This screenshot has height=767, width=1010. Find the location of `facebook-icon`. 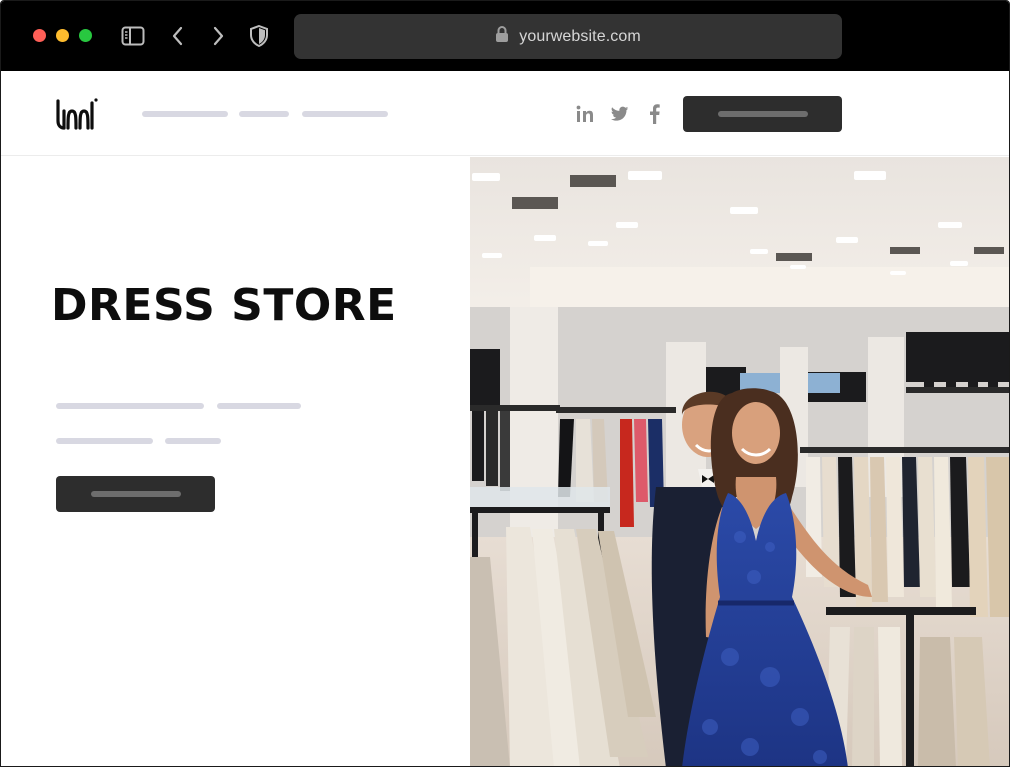

facebook-icon is located at coordinates (654, 114).